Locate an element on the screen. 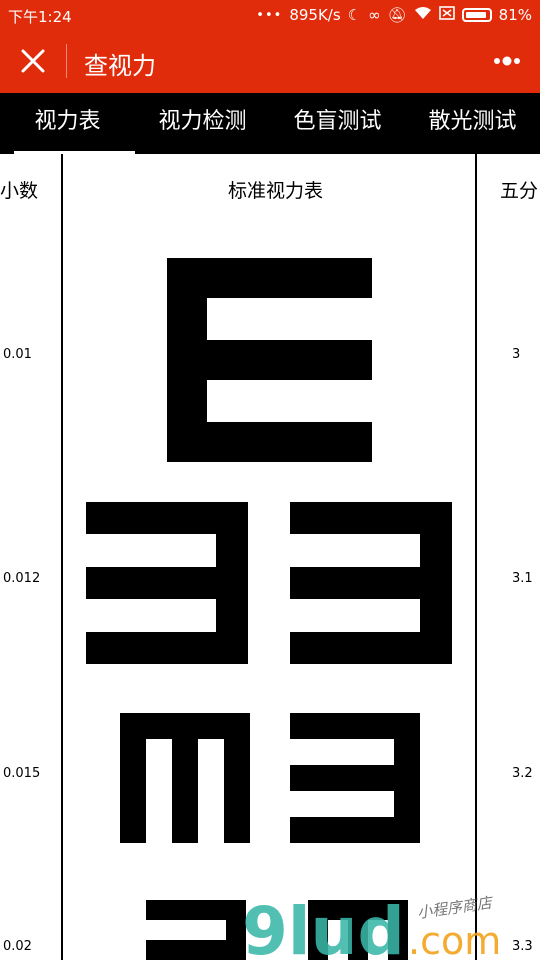 The image size is (540, 960). watermark-domain: .com is located at coordinates (454, 939).